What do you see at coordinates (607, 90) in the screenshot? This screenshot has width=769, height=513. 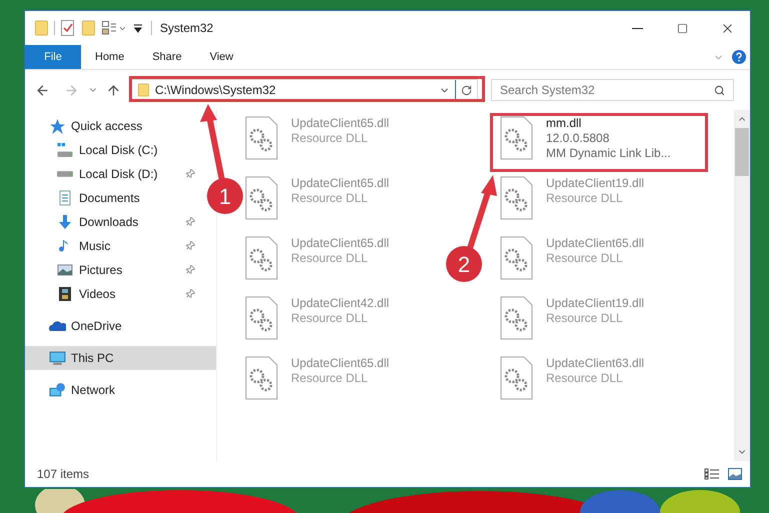 I see `search-input: Search System32` at bounding box center [607, 90].